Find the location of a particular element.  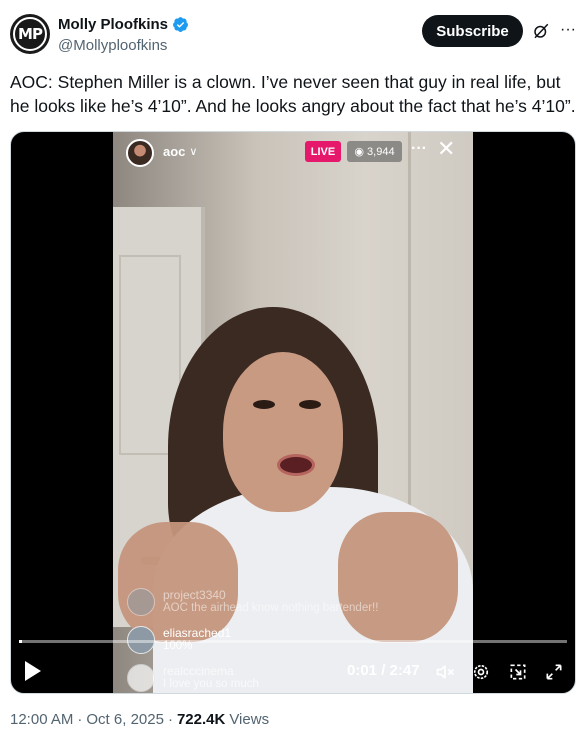

settings-icon is located at coordinates (481, 672).